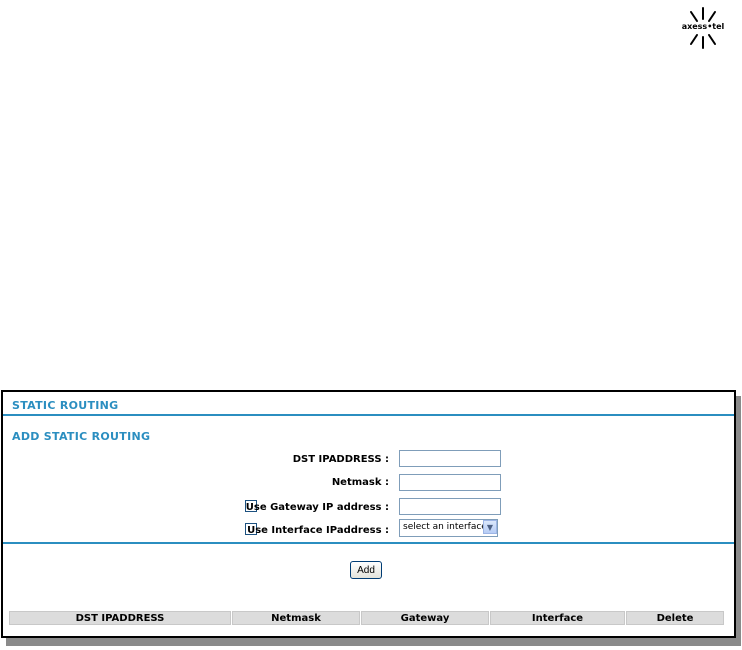  Describe the element at coordinates (450, 506) in the screenshot. I see `gateway-ip-input` at that location.